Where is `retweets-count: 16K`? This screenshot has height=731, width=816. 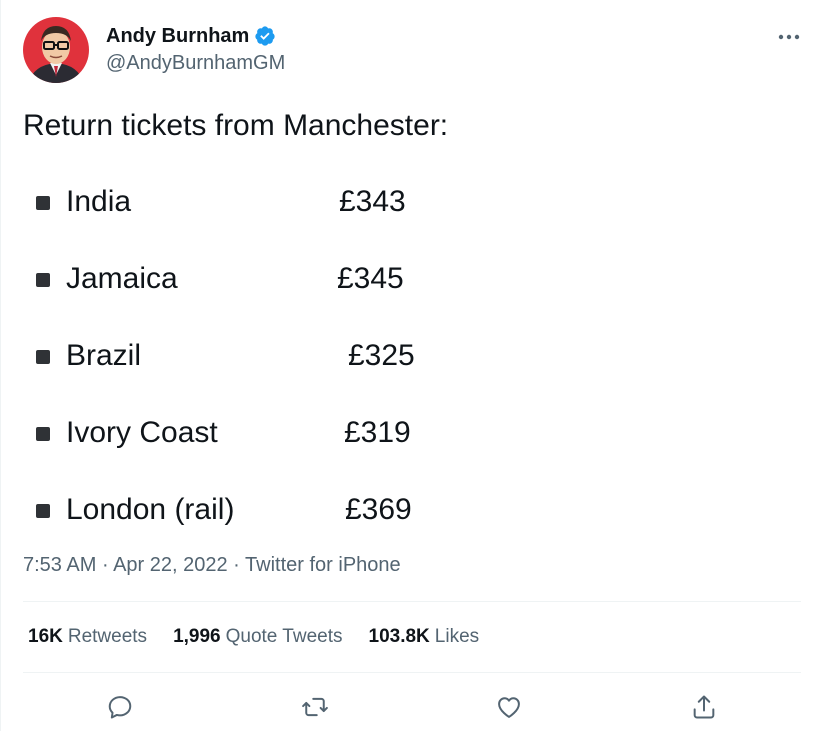
retweets-count: 16K is located at coordinates (45, 636).